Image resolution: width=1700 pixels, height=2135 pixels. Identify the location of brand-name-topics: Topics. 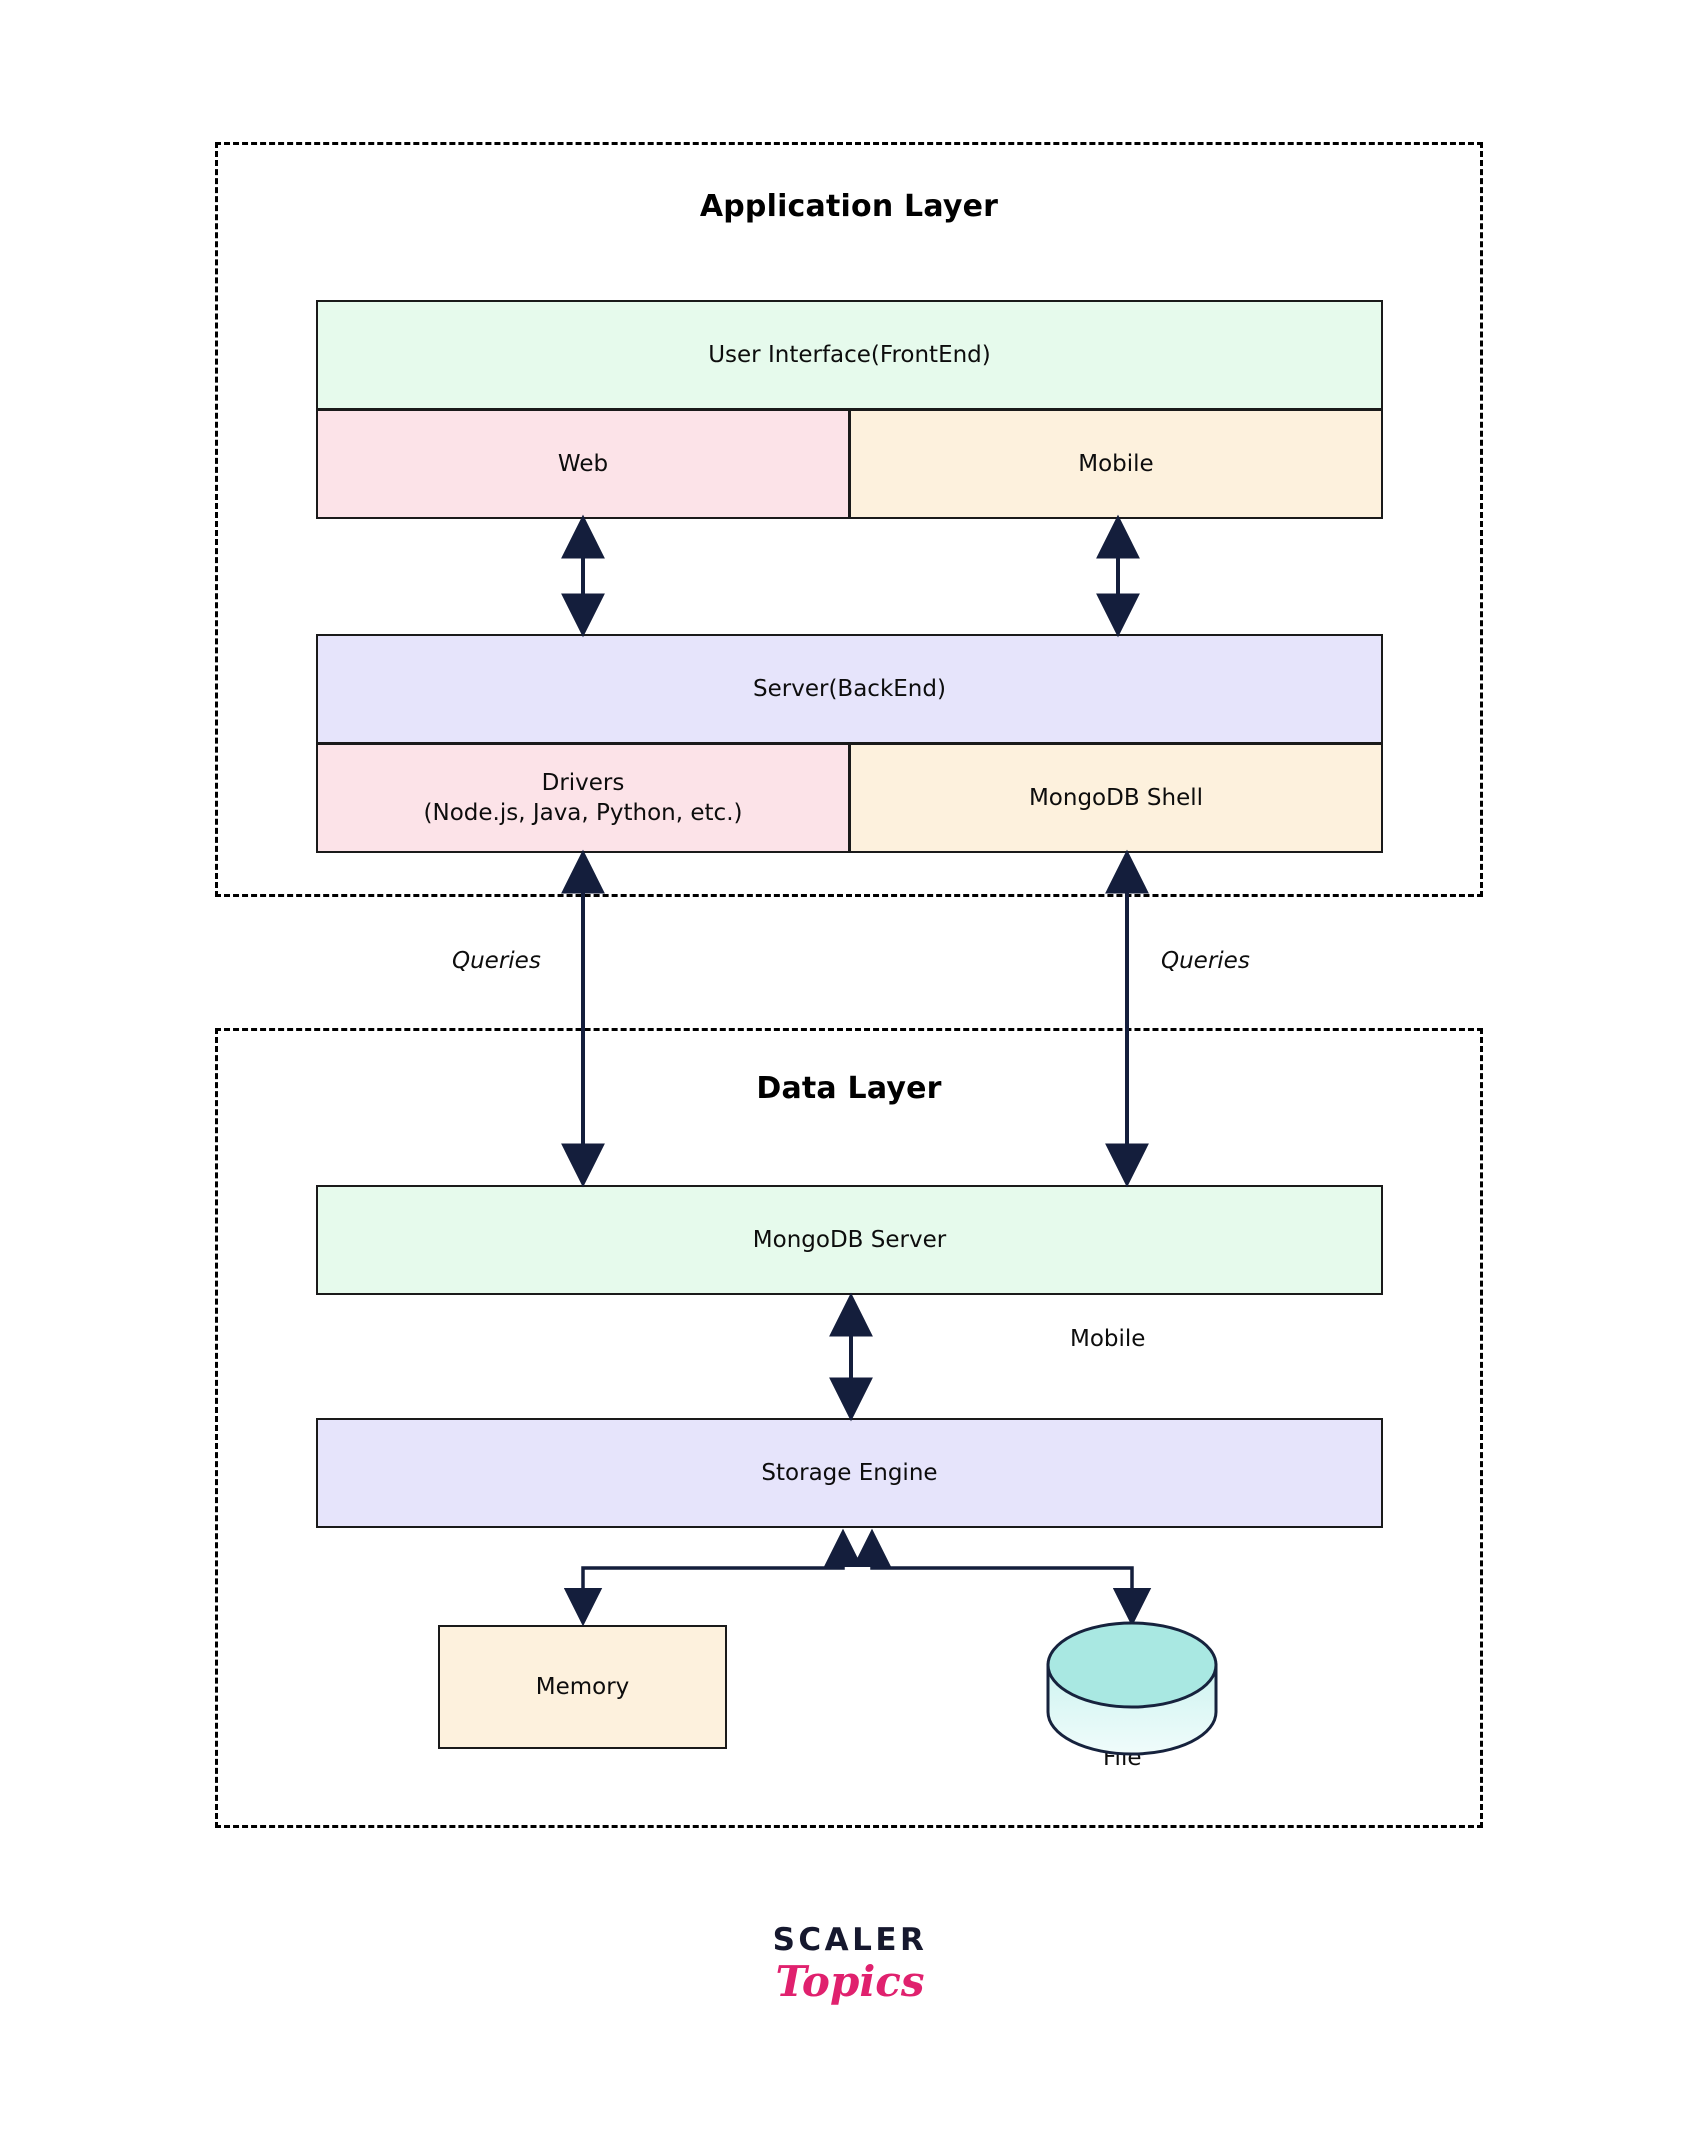
(850, 1981).